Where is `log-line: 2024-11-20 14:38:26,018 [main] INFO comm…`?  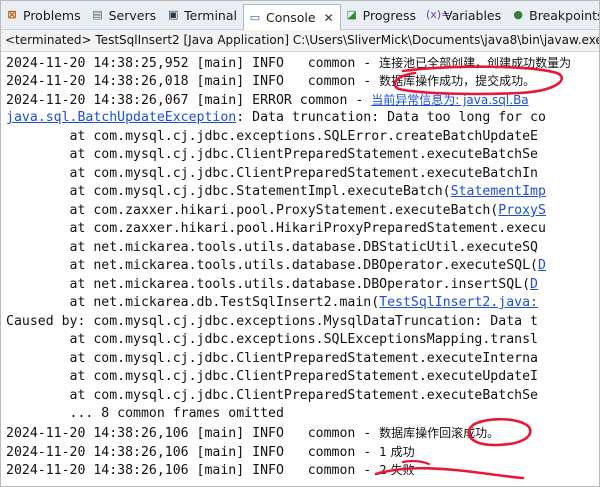
log-line: 2024-11-20 14:38:26,018 [main] INFO comm… is located at coordinates (271, 81).